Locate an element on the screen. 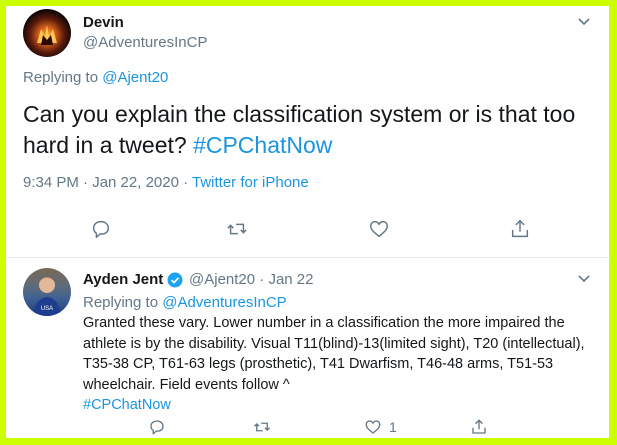 Image resolution: width=617 pixels, height=445 pixels. author-name: Ayden Jent is located at coordinates (123, 279).